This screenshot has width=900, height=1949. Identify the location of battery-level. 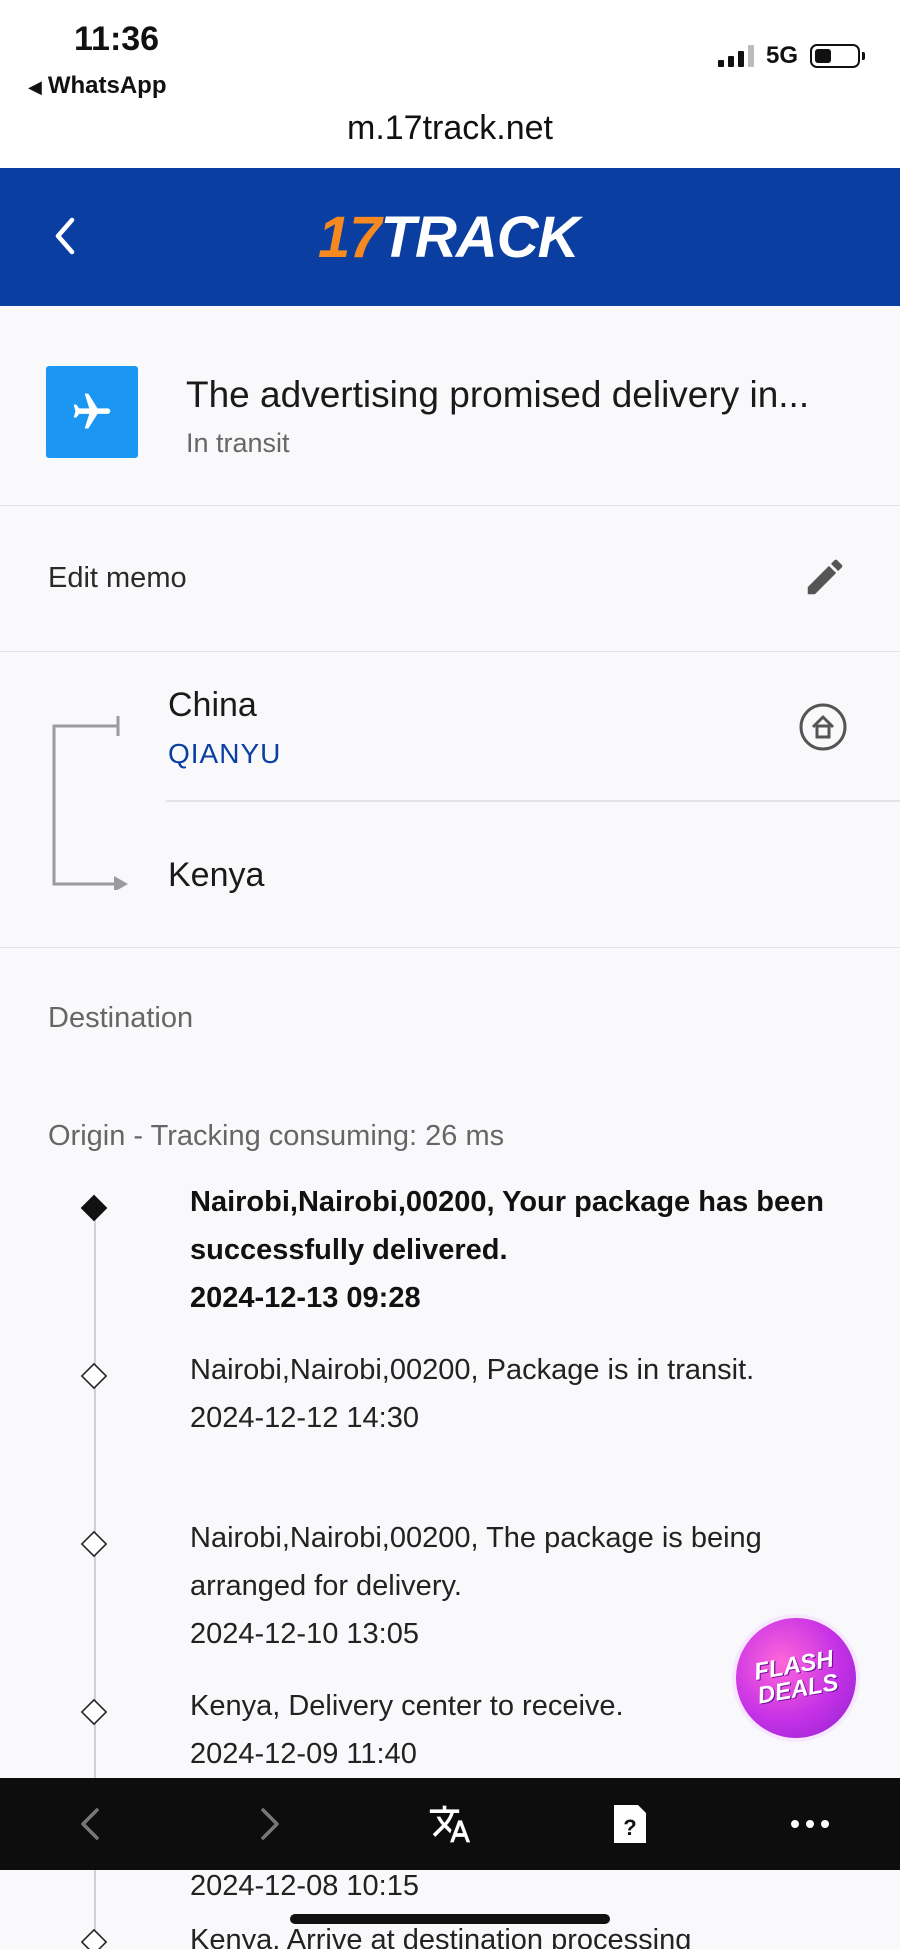
(823, 56).